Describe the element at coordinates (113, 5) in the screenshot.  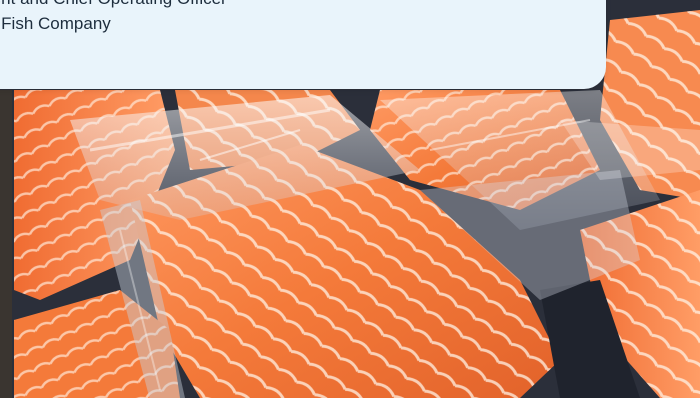
I see `attribution-title: sident and Chief Operating Officer` at that location.